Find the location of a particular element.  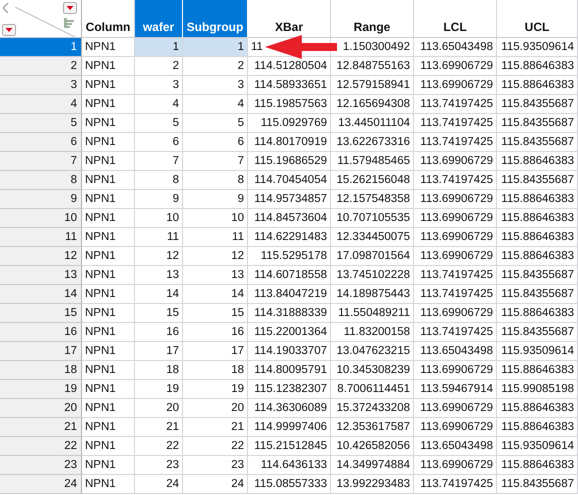

row-number: 2 is located at coordinates (41, 66).